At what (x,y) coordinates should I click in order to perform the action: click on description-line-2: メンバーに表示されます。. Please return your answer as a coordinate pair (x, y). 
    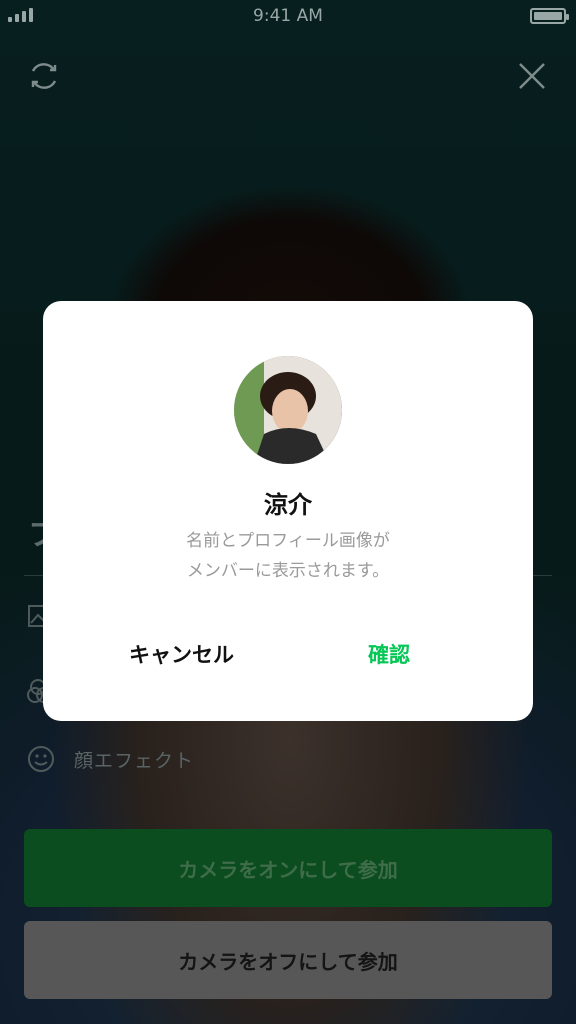
    Looking at the image, I should click on (288, 571).